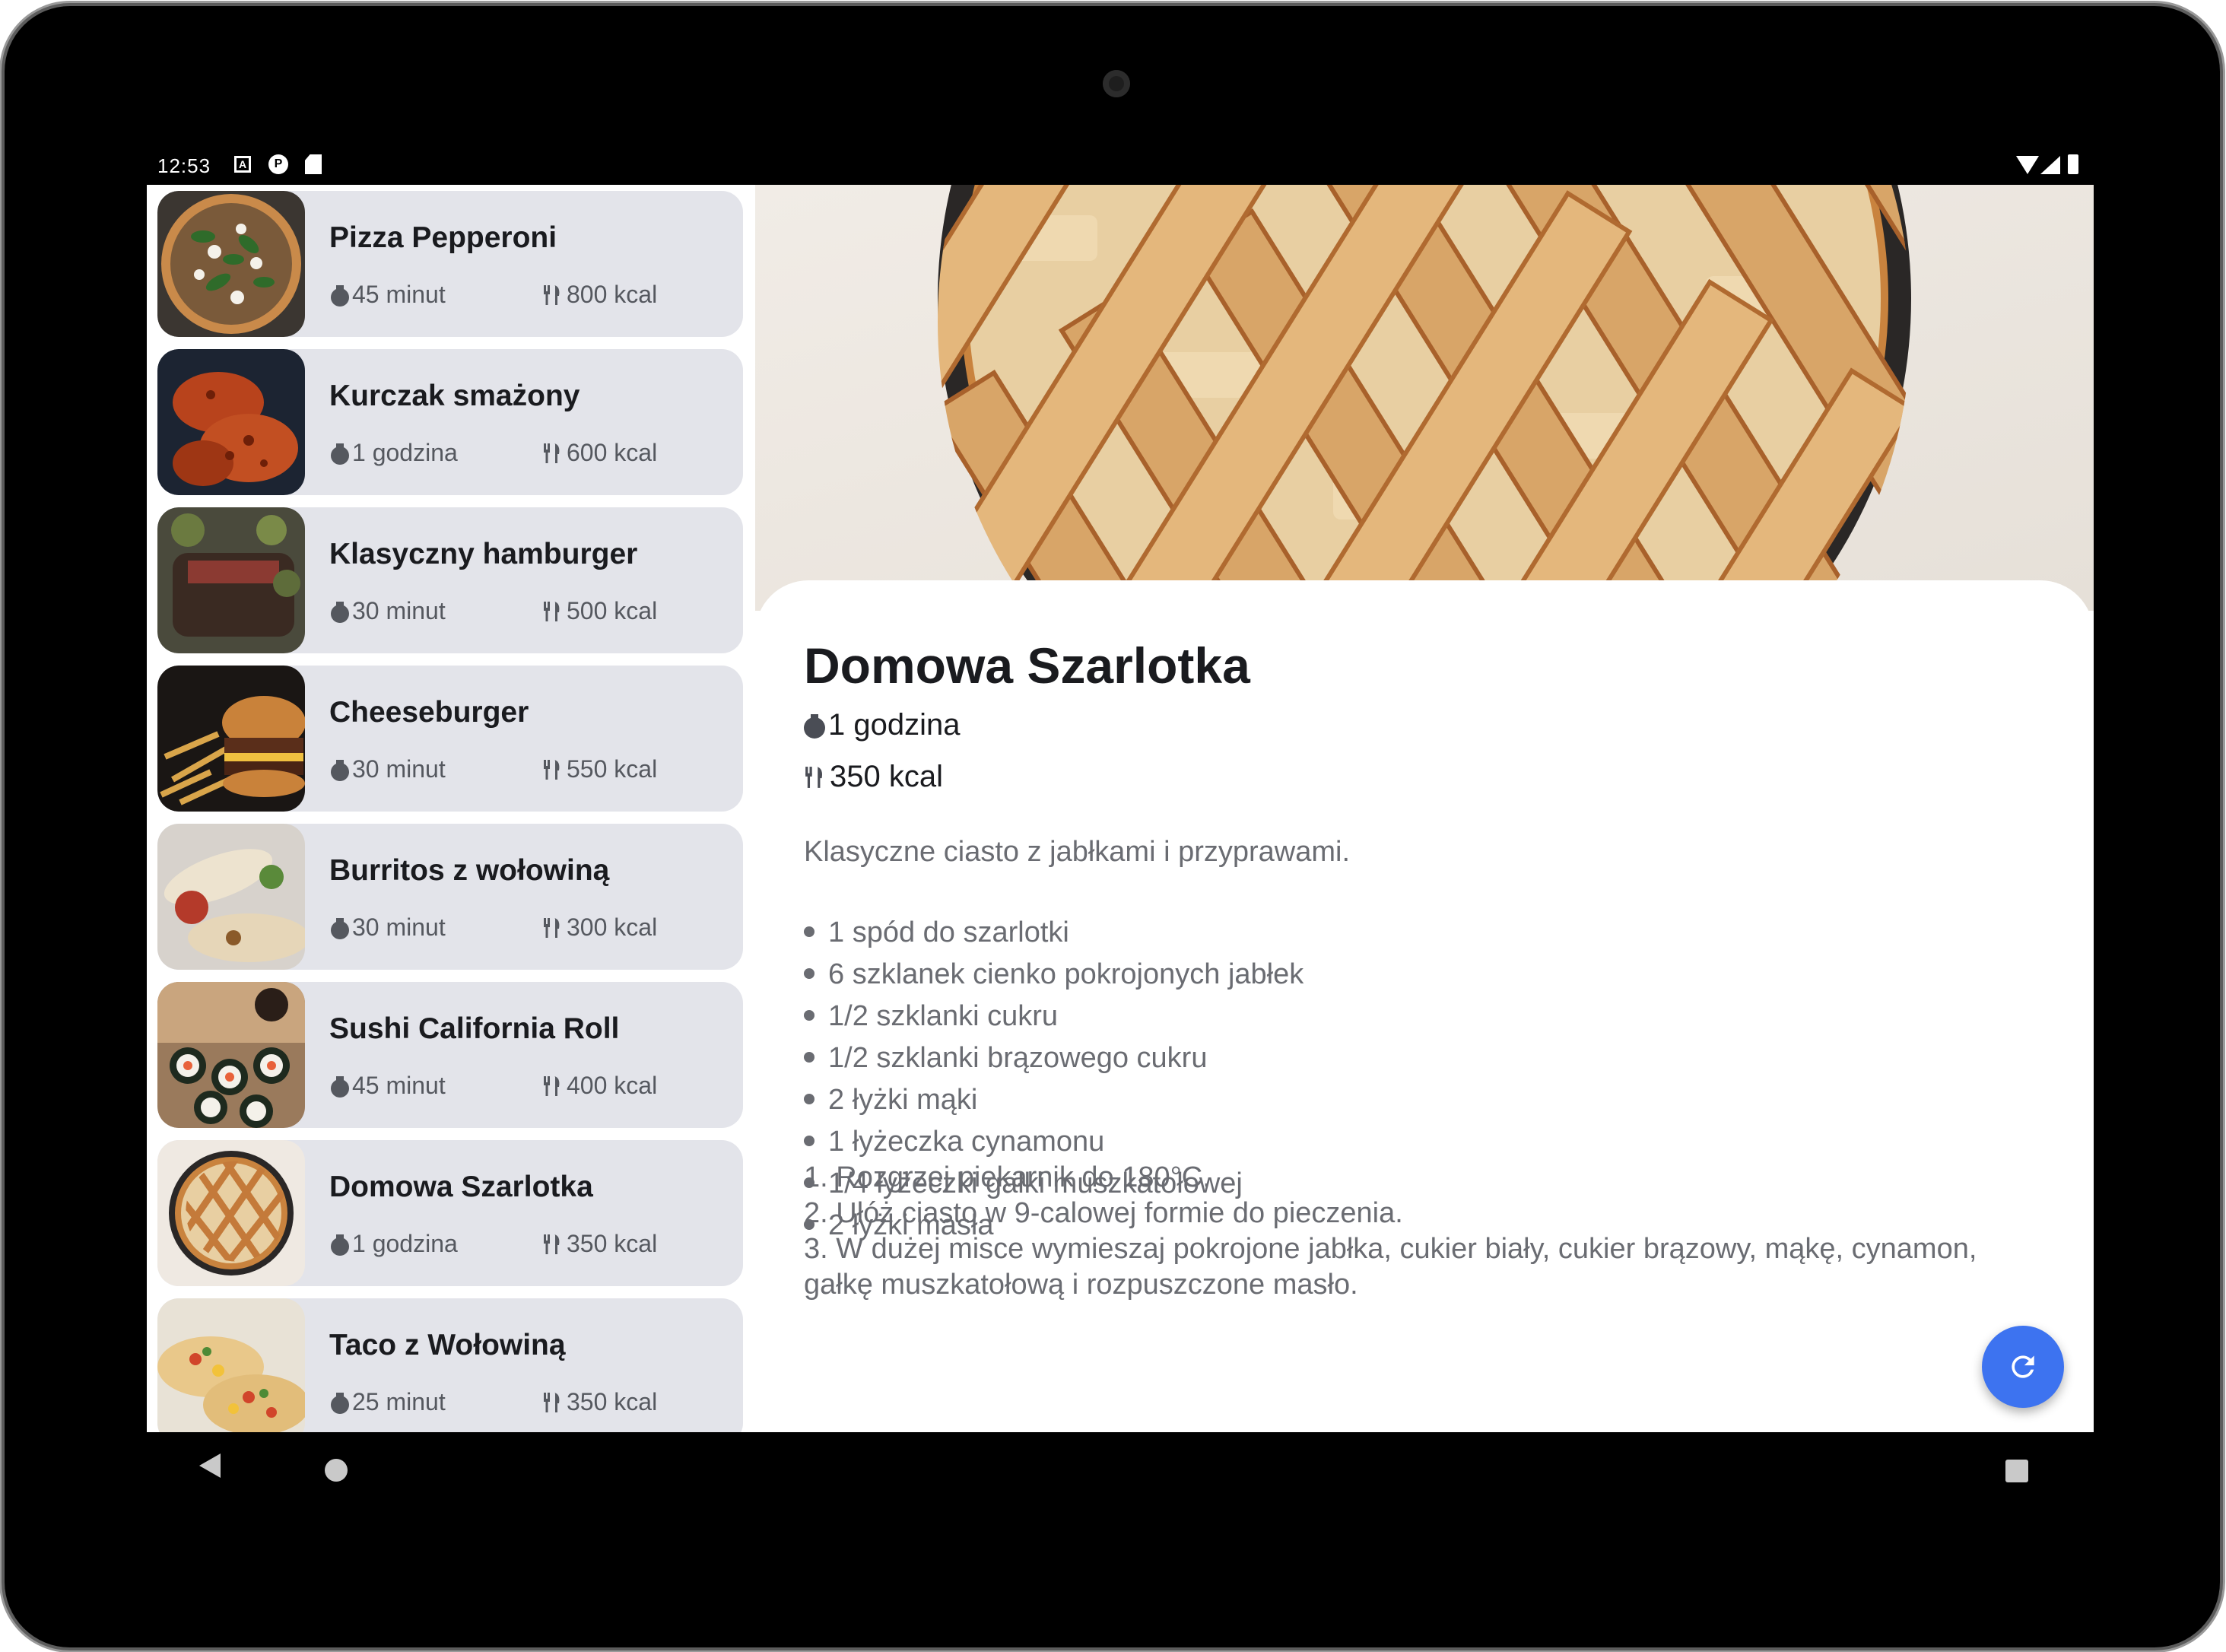  Describe the element at coordinates (1054, 1016) in the screenshot. I see `ingredient-item: 1/2 szklanki cukru` at that location.